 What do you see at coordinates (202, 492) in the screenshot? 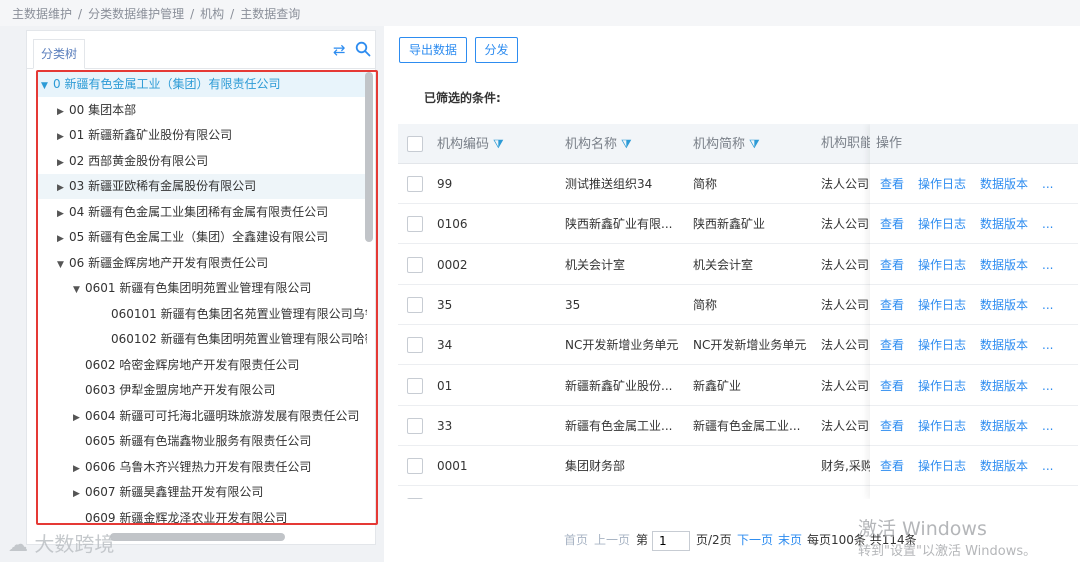
I see `tree-node: ▶ 0607 新疆昊鑫锂盐开发有限公司` at bounding box center [202, 492].